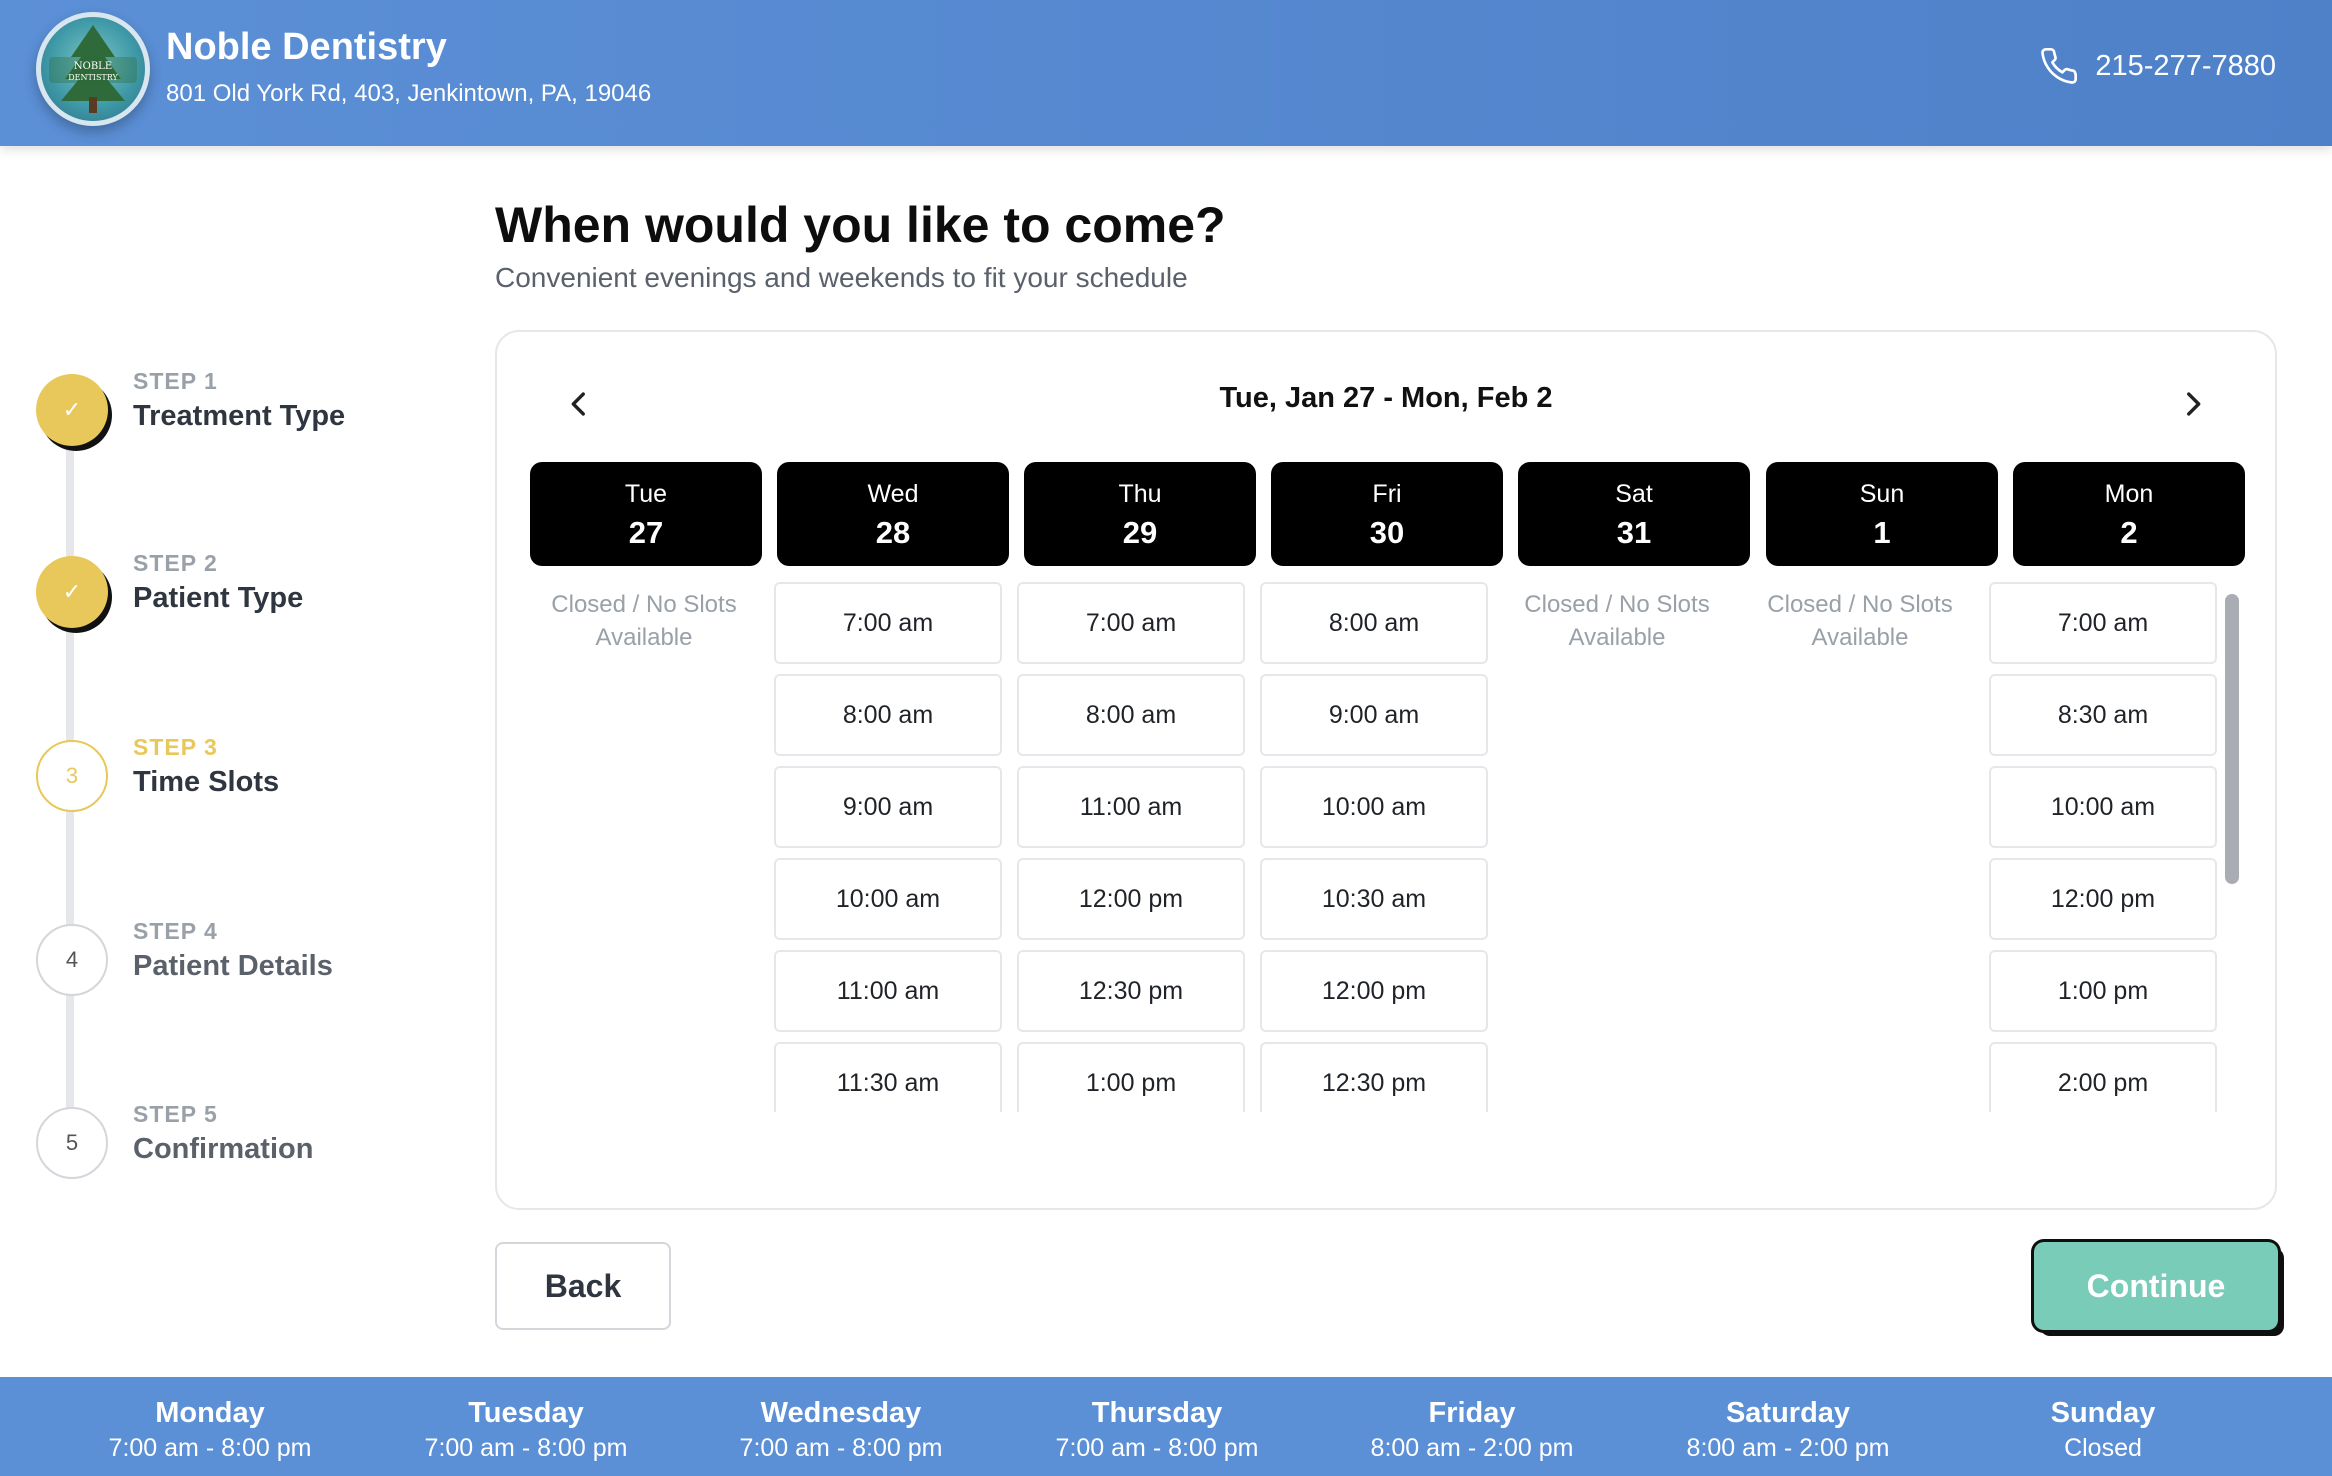 The image size is (2332, 1476). I want to click on time-slot-button: 11:30 am, so click(888, 1077).